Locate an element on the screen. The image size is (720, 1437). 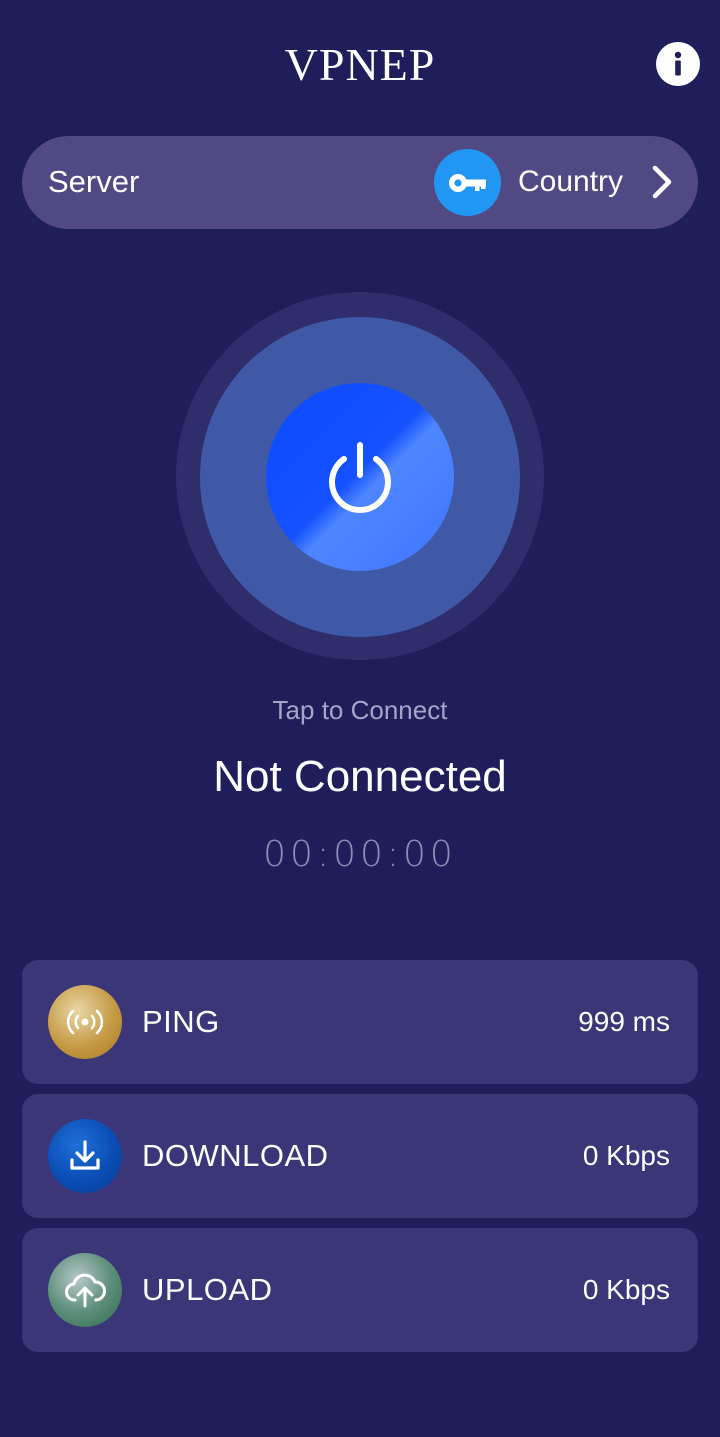
stat-label-download: DOWNLOAD is located at coordinates (235, 1155).